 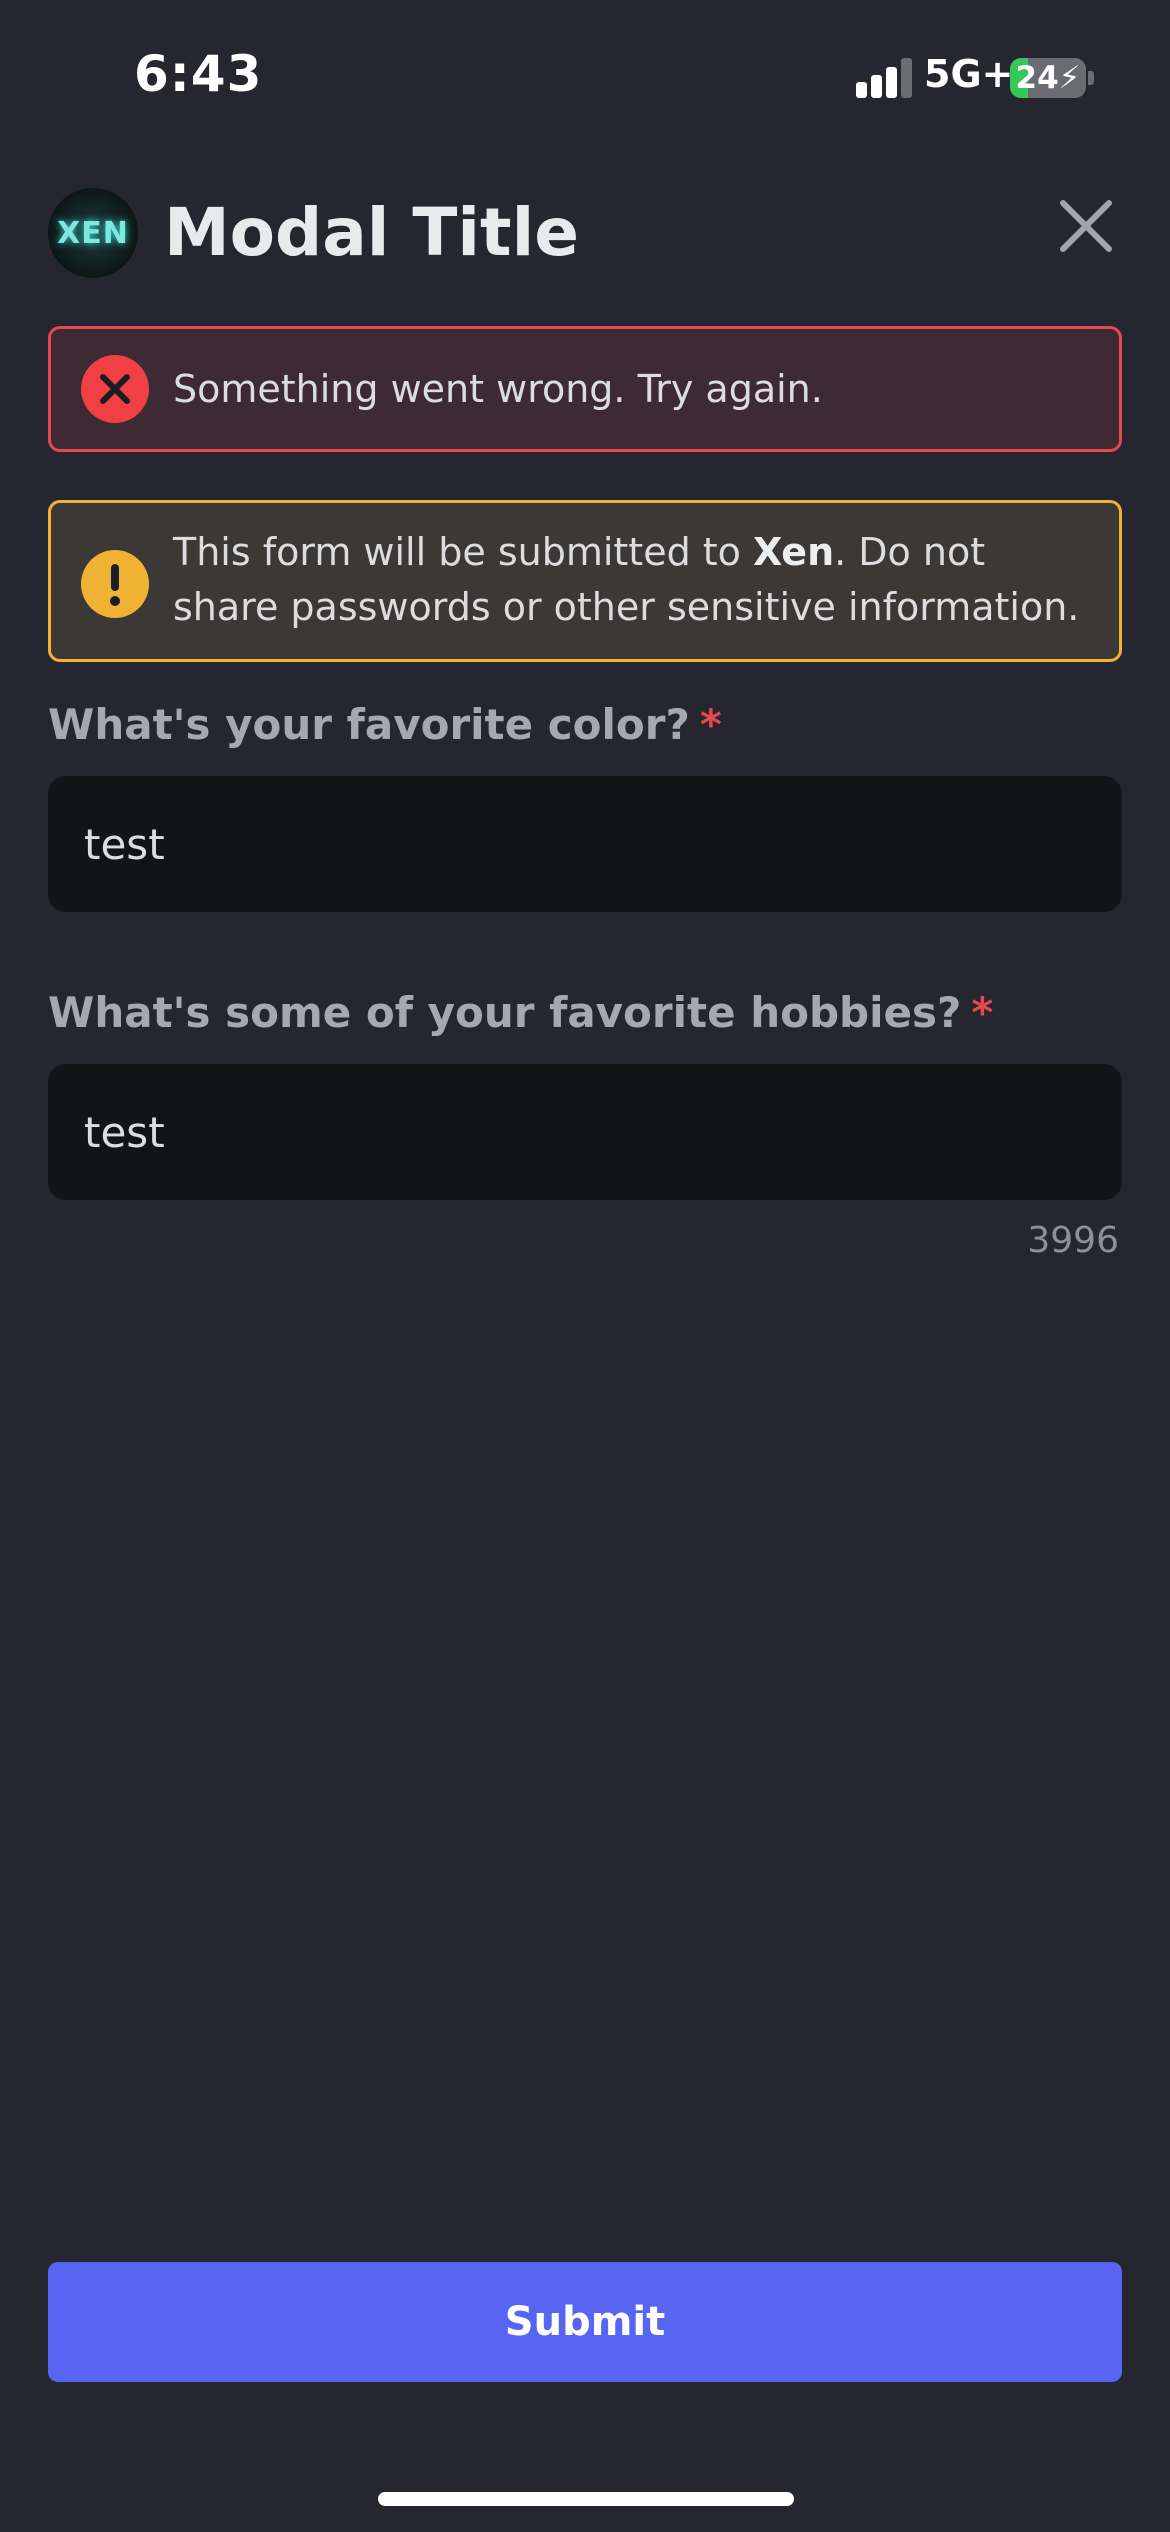 I want to click on cellular-signal-icon, so click(x=884, y=78).